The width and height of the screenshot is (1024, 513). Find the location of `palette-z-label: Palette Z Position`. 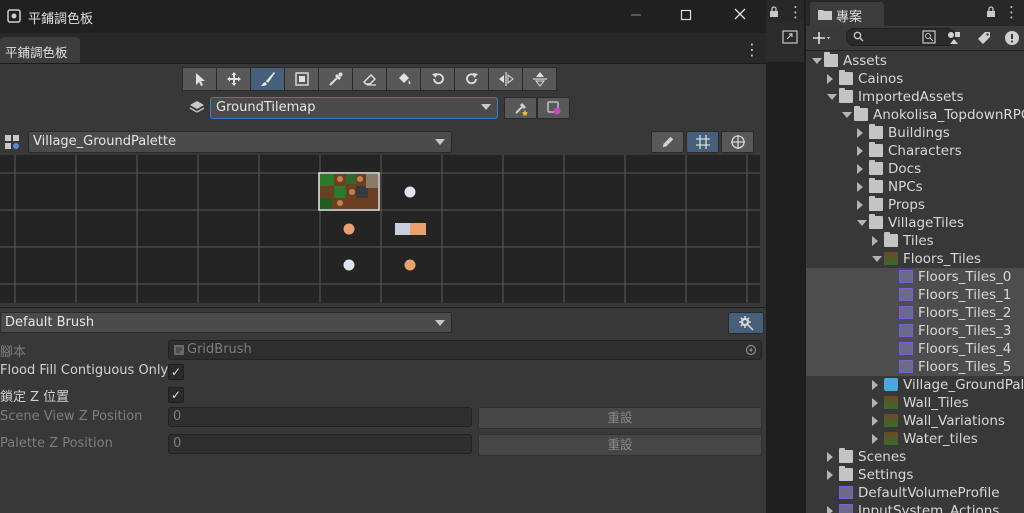

palette-z-label: Palette Z Position is located at coordinates (56, 443).